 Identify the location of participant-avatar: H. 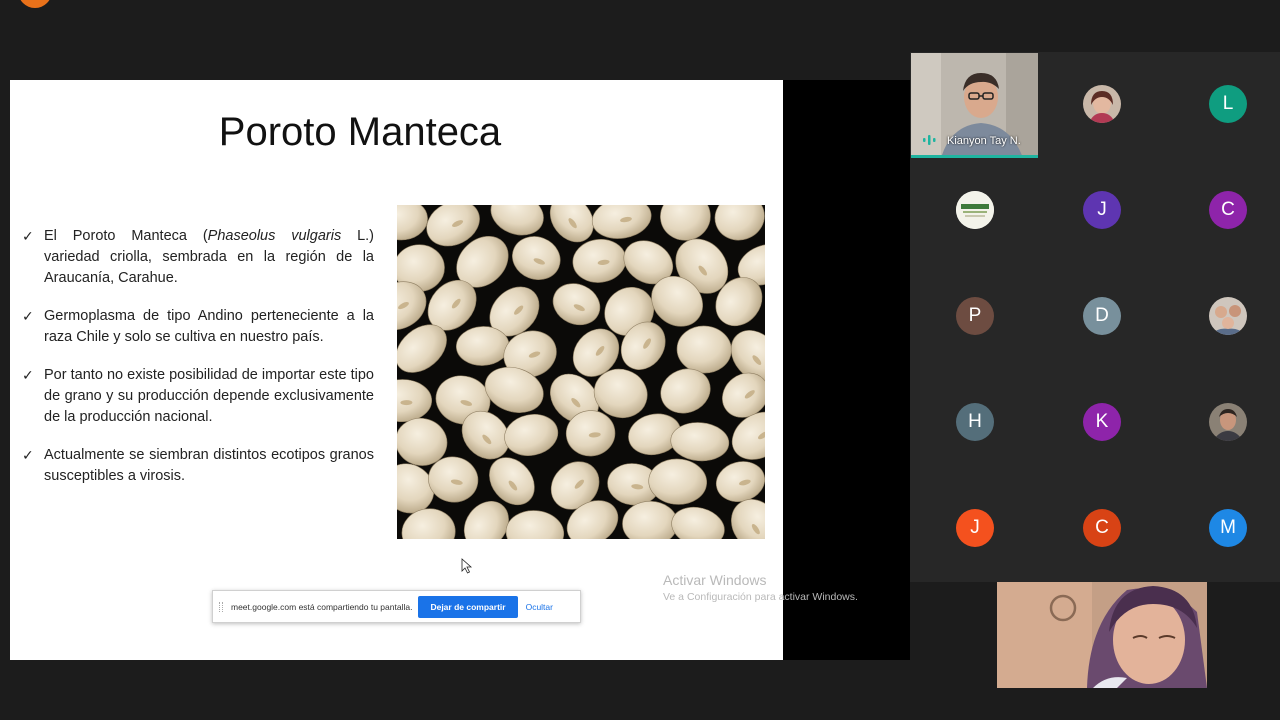
(975, 422).